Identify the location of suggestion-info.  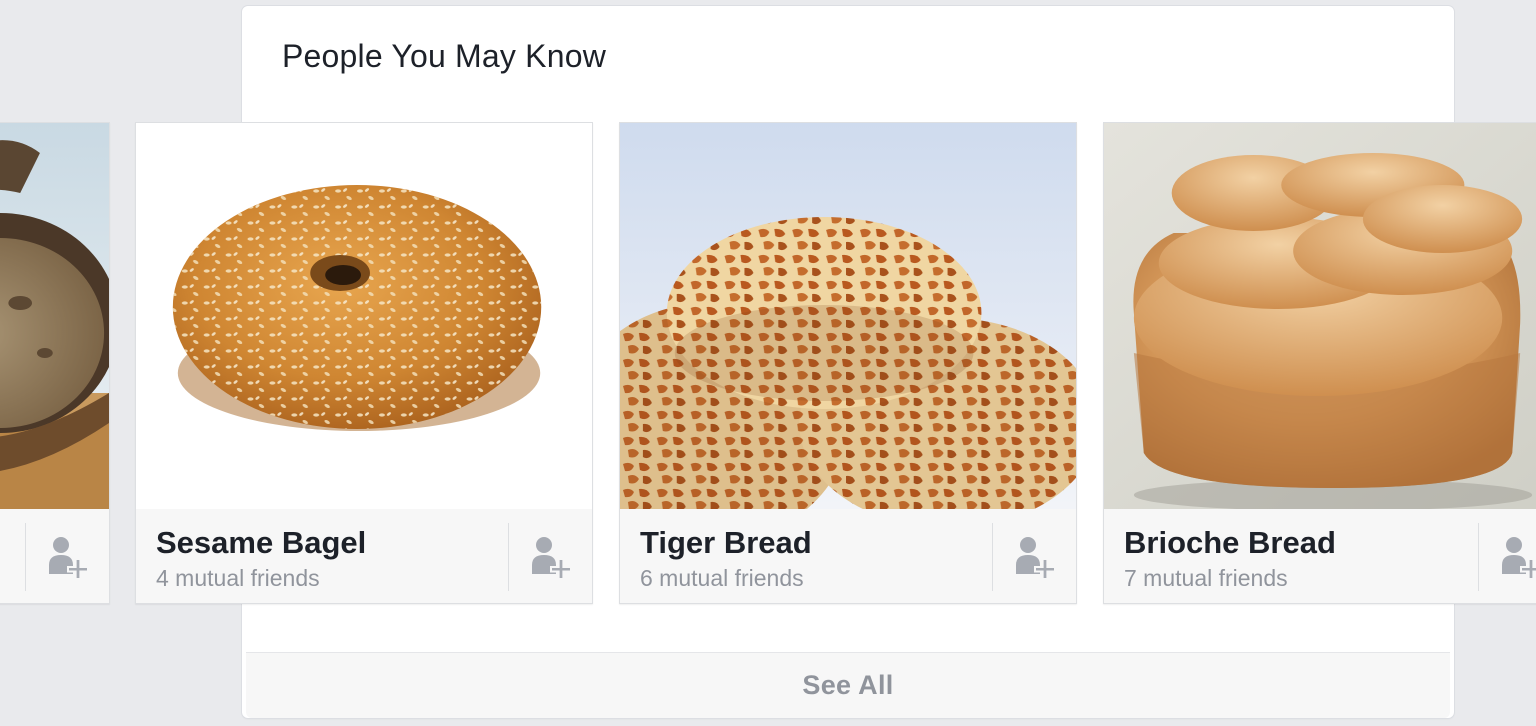
(54, 556).